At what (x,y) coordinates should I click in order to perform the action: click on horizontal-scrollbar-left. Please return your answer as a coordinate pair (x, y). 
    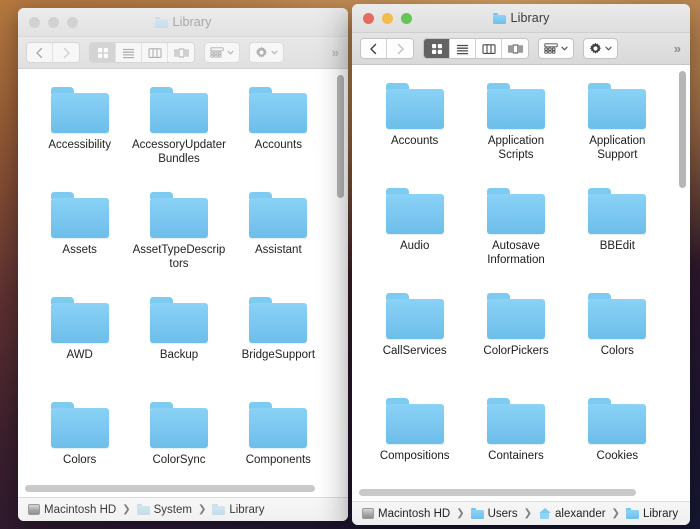
    Looking at the image, I should click on (183, 489).